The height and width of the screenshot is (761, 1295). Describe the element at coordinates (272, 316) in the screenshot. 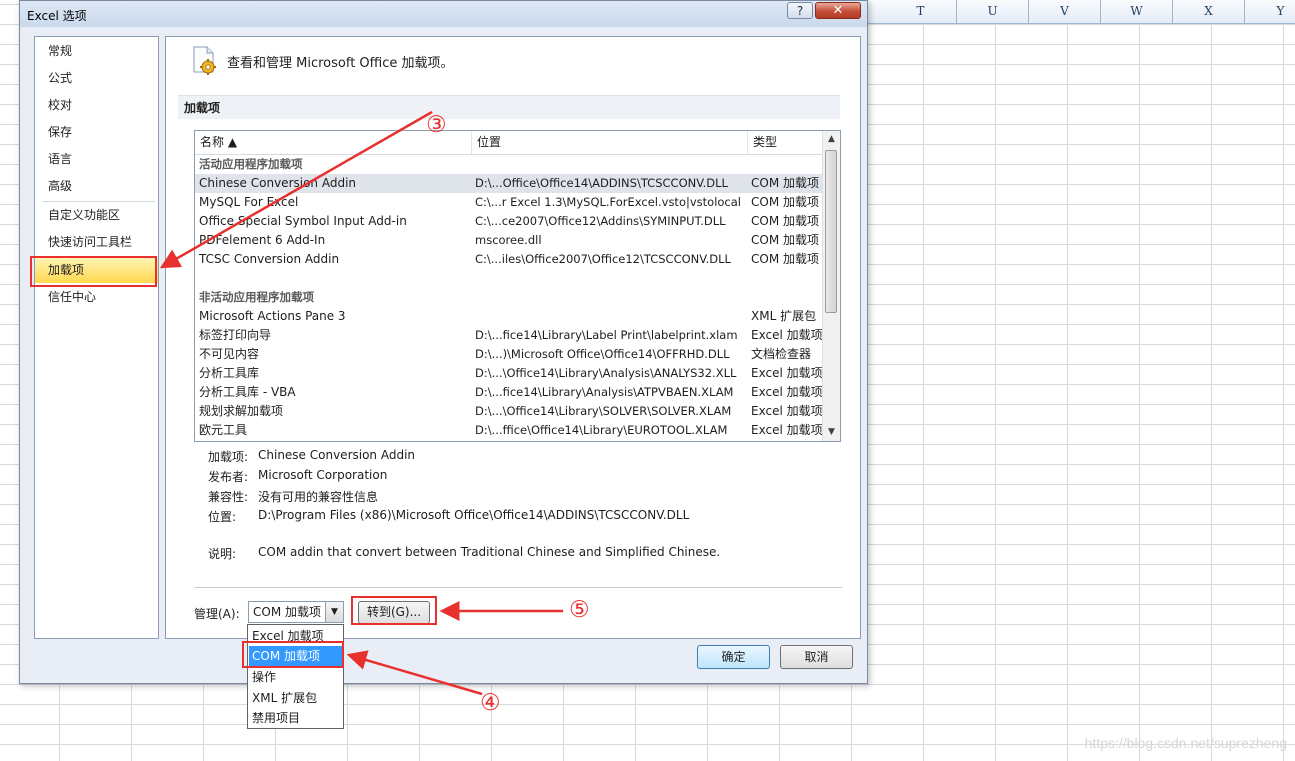

I see `addin-name: Microsoft Actions Pane 3` at that location.